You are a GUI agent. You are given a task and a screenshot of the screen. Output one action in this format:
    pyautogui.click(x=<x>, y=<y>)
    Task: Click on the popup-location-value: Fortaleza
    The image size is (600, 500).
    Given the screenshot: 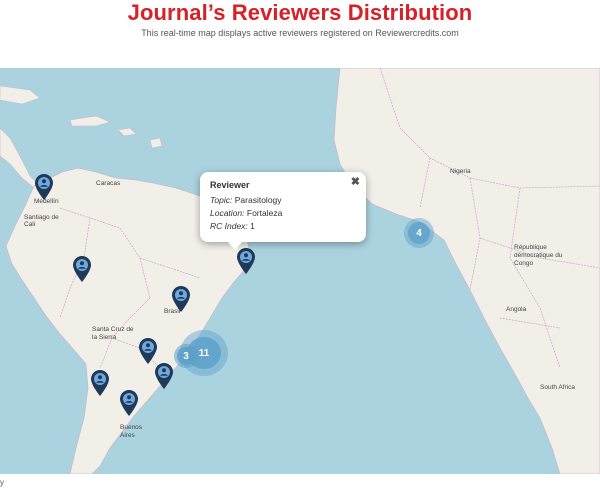 What is the action you would take?
    pyautogui.click(x=264, y=213)
    